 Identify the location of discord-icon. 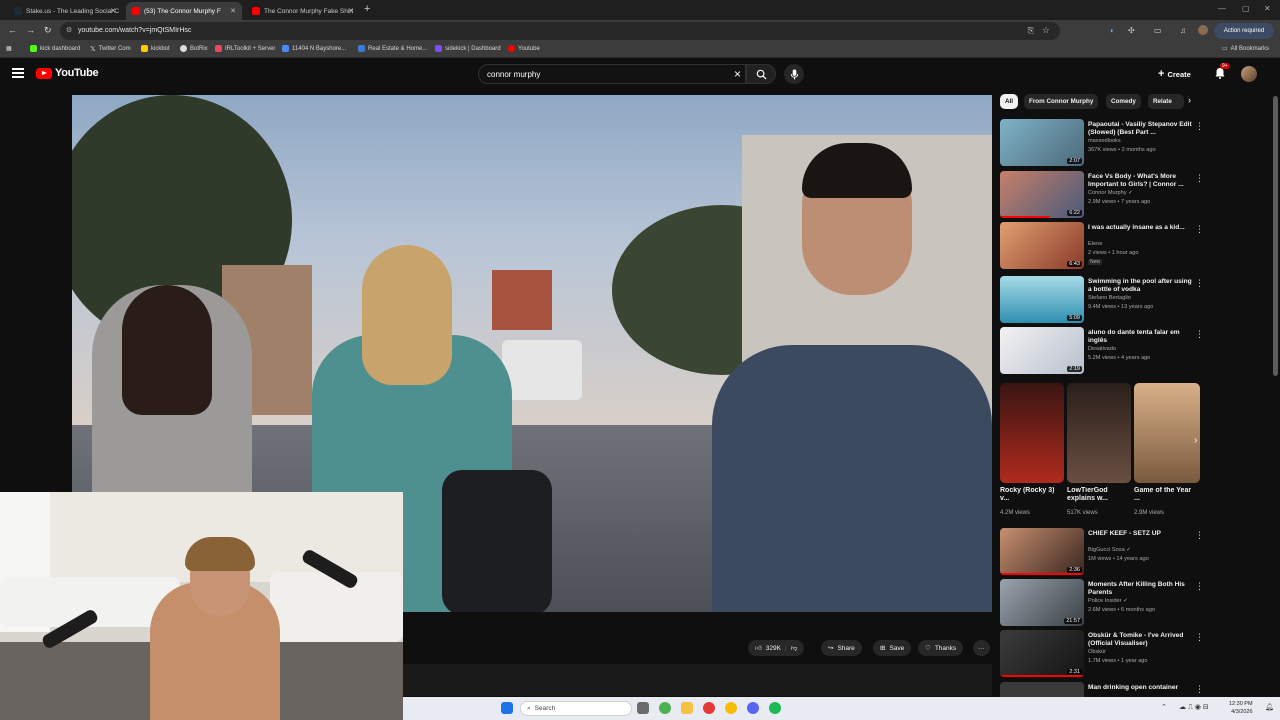
(753, 708).